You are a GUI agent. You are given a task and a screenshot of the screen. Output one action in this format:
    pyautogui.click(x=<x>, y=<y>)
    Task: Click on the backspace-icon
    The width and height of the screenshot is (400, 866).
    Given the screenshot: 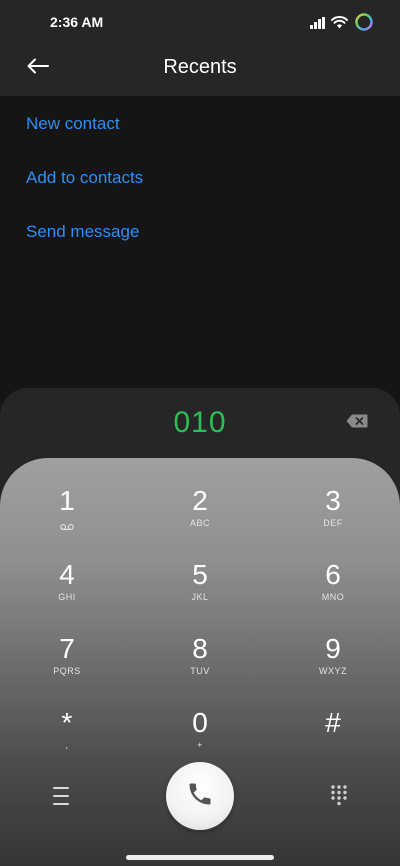 What is the action you would take?
    pyautogui.click(x=357, y=423)
    